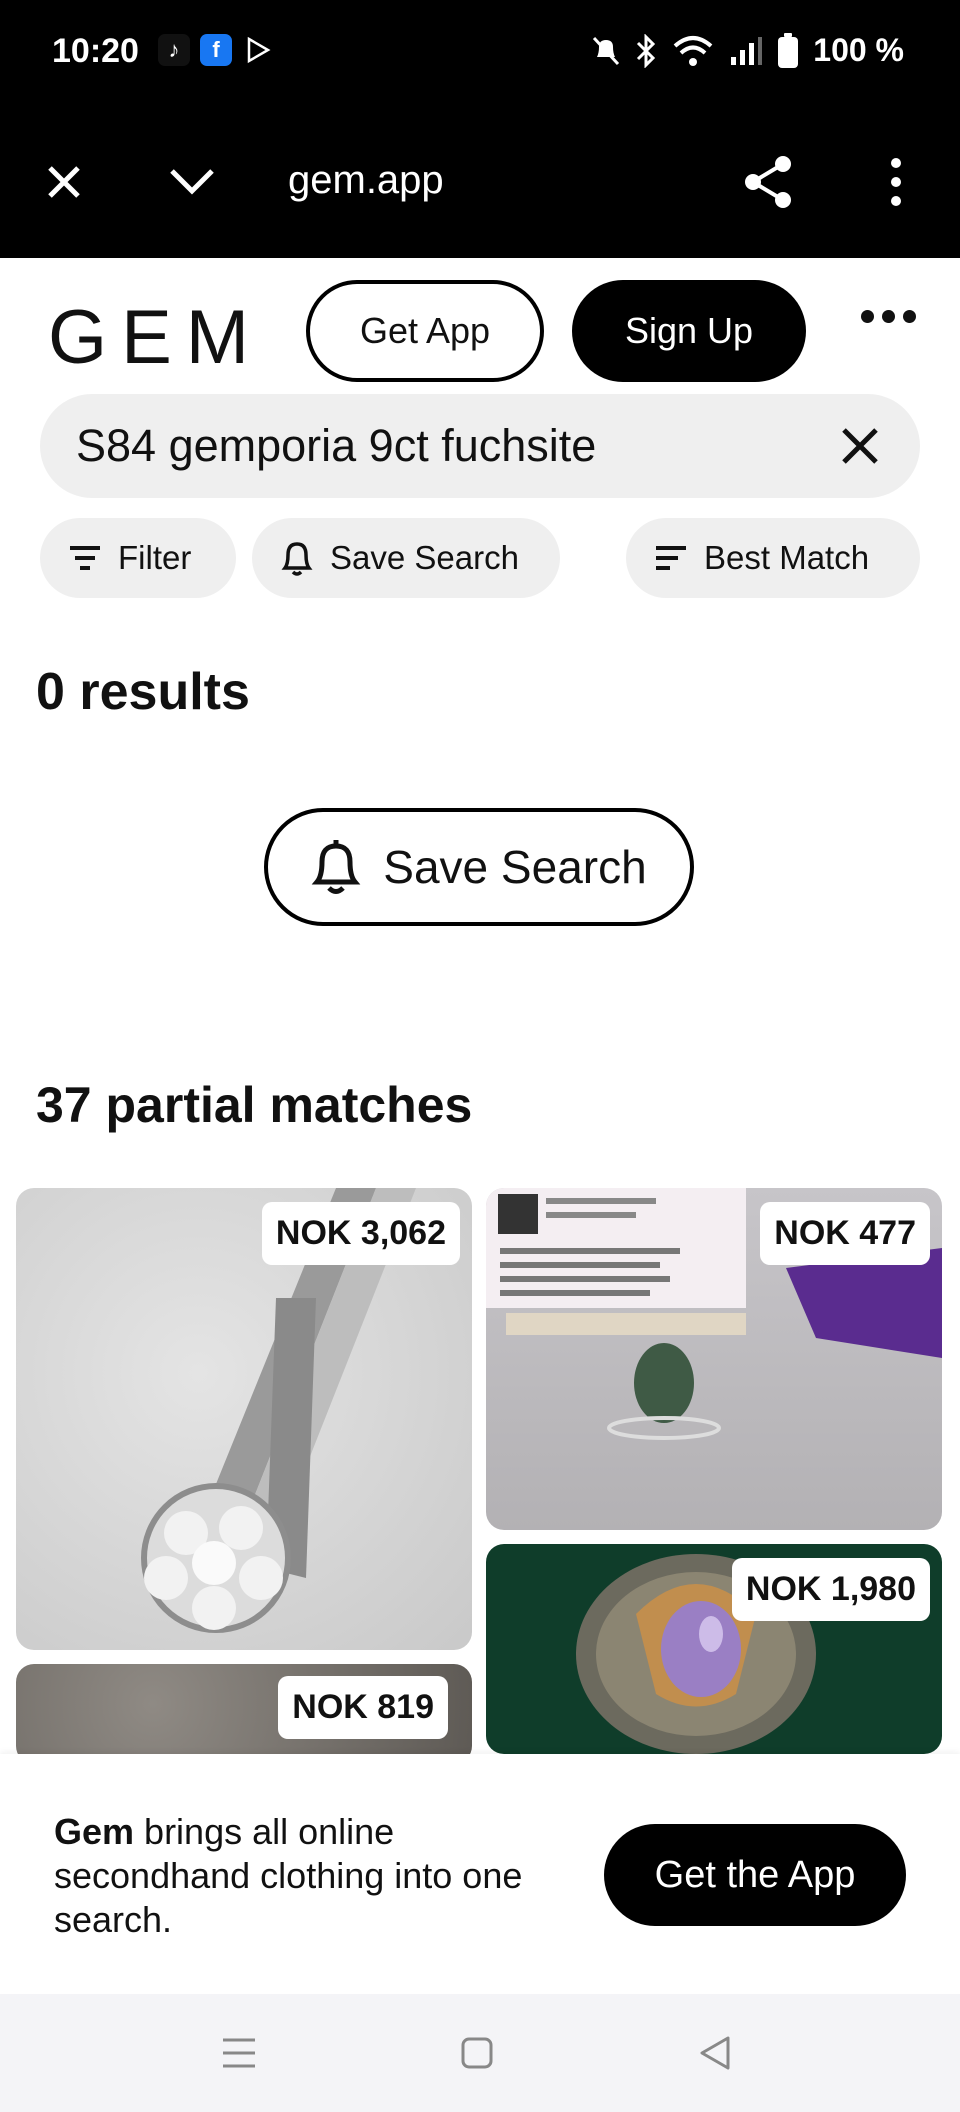 The width and height of the screenshot is (960, 2112). What do you see at coordinates (425, 331) in the screenshot?
I see `get-app-button: Get App` at bounding box center [425, 331].